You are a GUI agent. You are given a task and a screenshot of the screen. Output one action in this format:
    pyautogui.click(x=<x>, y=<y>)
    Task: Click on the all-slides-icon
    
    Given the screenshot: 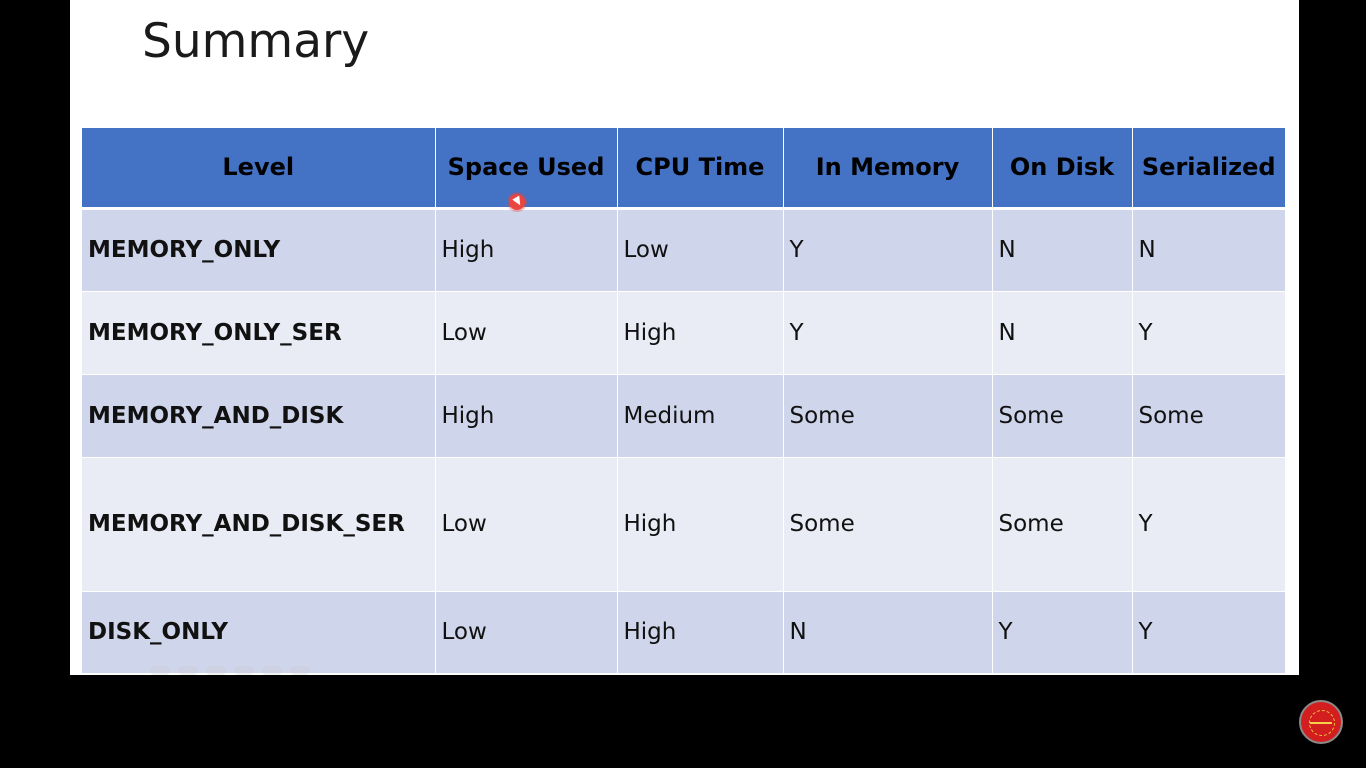 What is the action you would take?
    pyautogui.click(x=244, y=670)
    